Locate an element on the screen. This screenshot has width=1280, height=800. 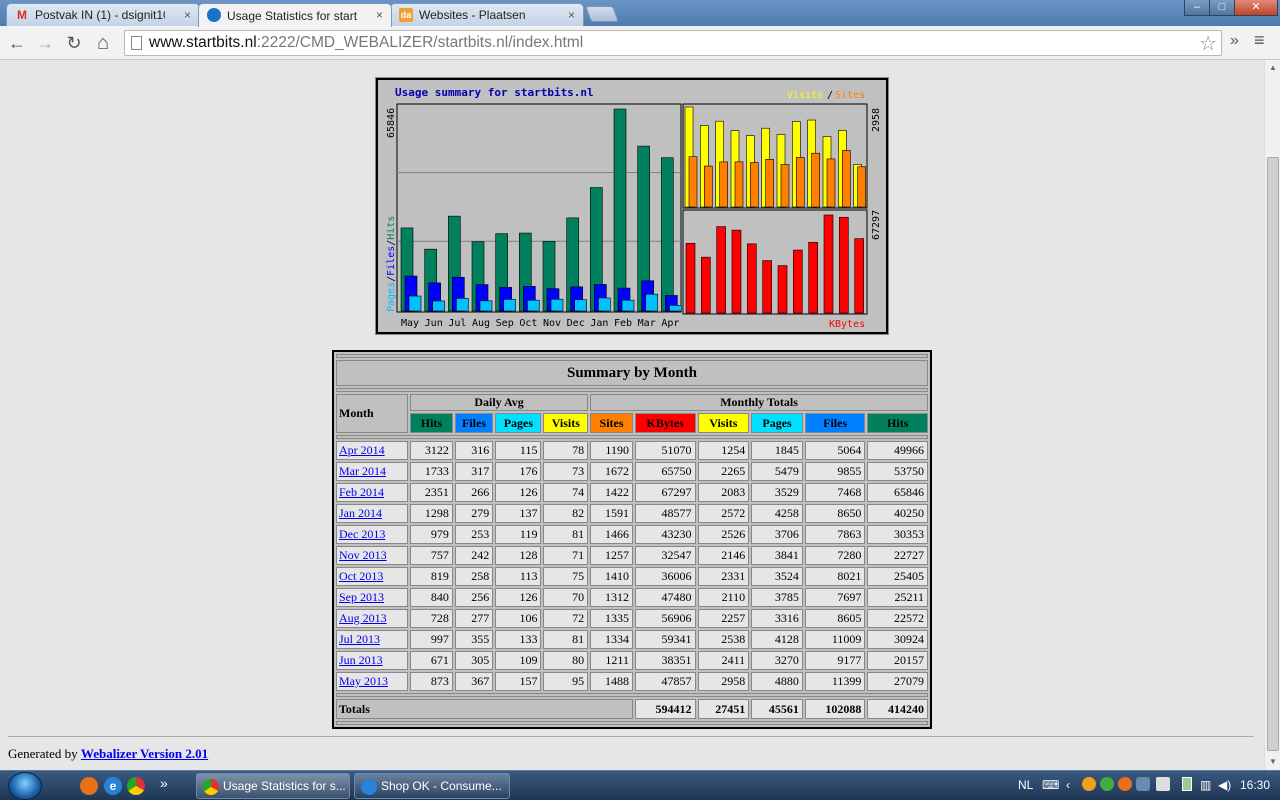
back-button: ← is located at coordinates (17, 43).